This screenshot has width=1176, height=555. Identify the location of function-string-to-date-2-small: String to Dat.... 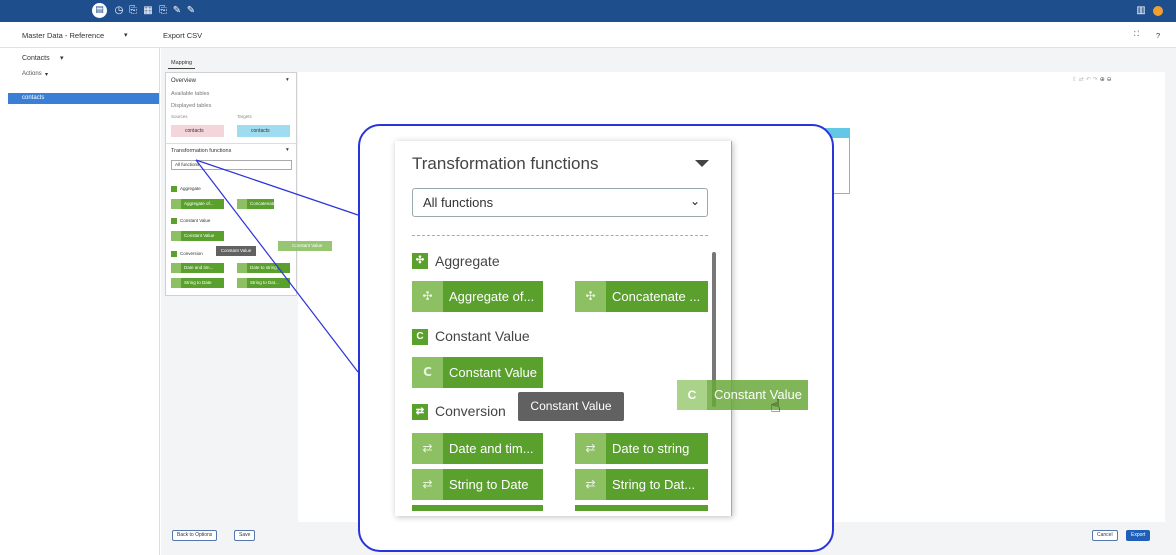
(263, 283).